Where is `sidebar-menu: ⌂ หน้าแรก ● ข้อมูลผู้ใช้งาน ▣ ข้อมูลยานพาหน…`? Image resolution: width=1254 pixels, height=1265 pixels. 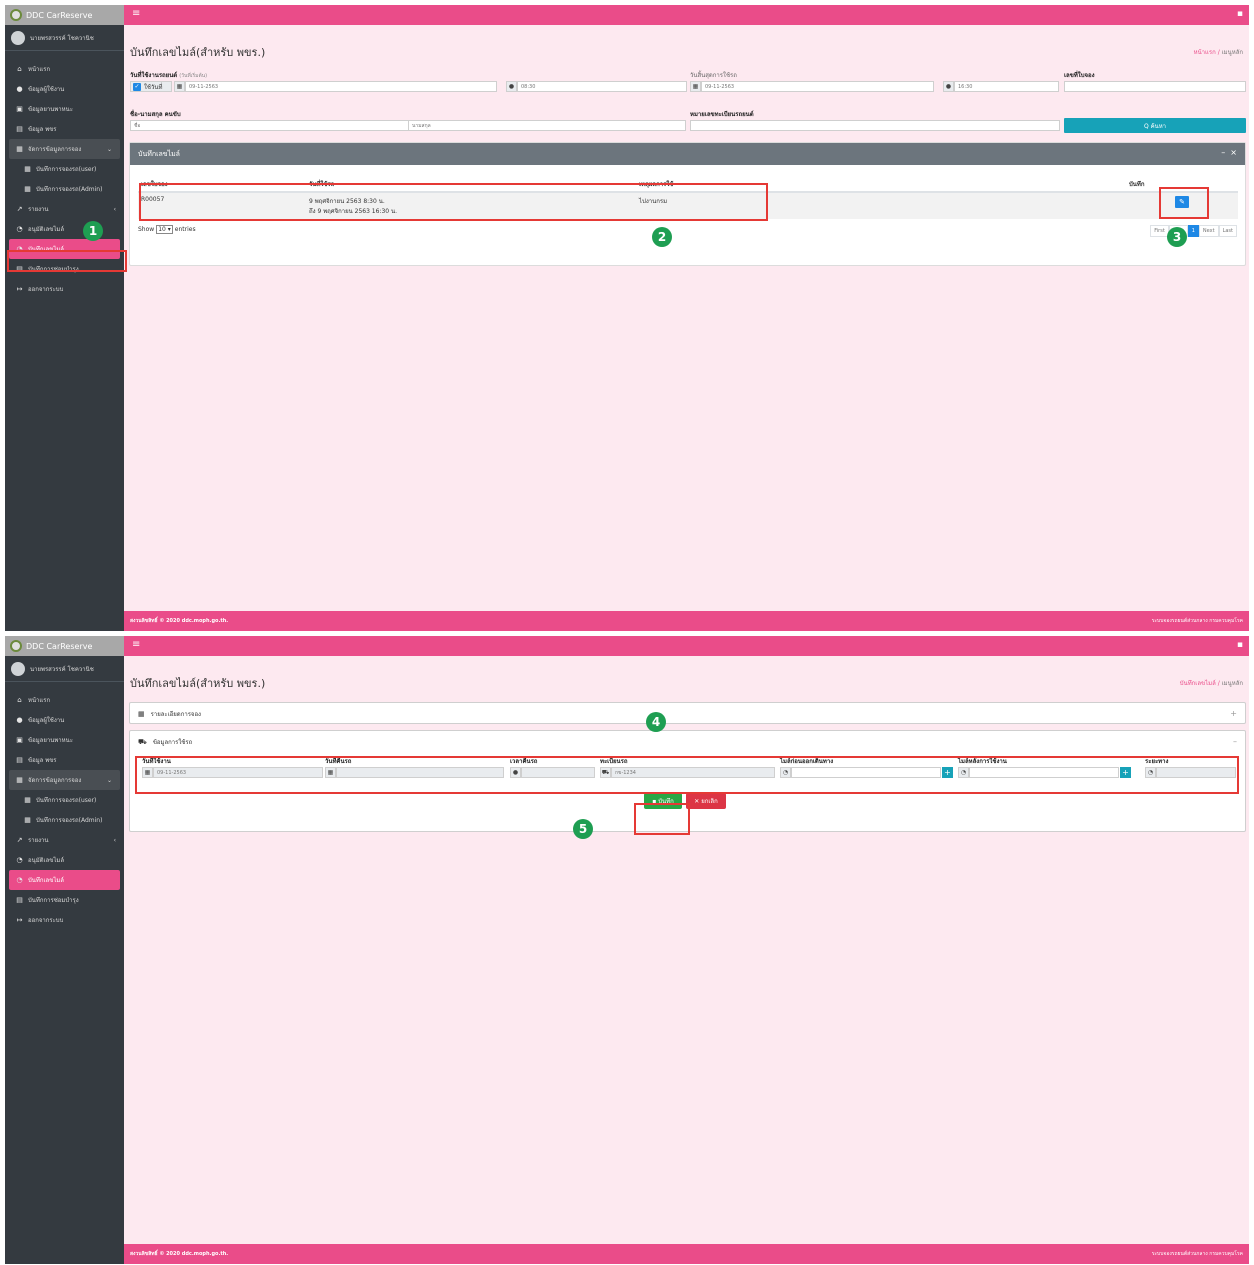
sidebar-menu: ⌂ หน้าแรก ● ข้อมูลผู้ใช้งาน ▣ ข้อมูลยานพาหน… is located at coordinates (64, 806).